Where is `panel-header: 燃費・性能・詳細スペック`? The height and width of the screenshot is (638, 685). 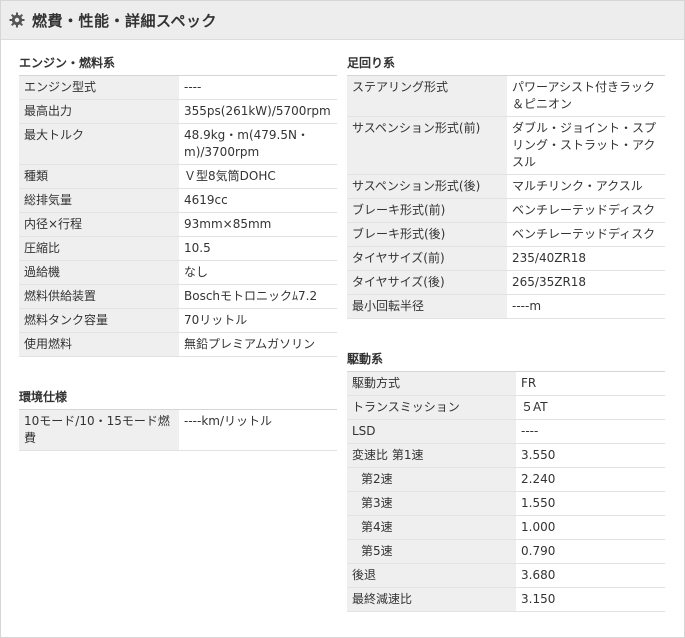 panel-header: 燃費・性能・詳細スペック is located at coordinates (342, 20).